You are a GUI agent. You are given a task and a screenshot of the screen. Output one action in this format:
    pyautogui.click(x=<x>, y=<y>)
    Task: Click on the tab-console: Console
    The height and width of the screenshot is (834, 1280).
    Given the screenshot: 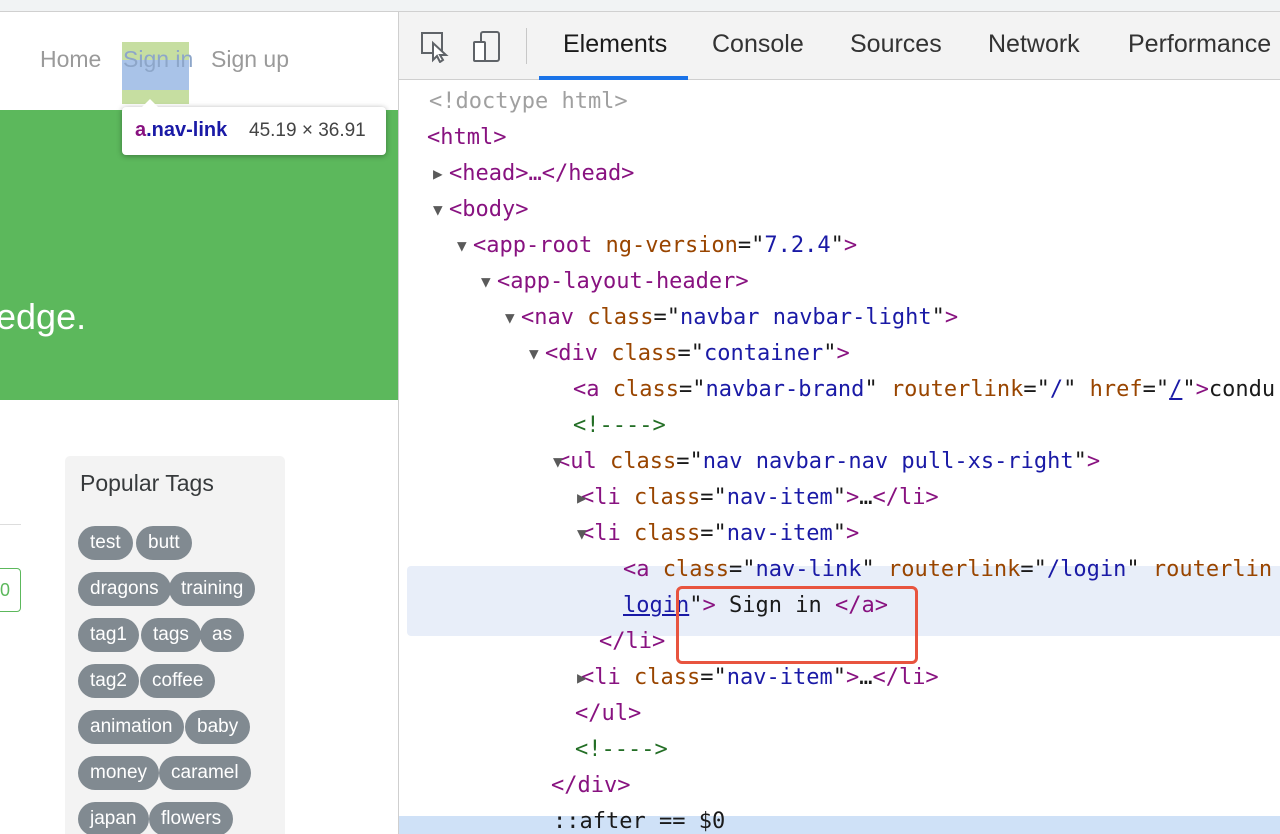 What is the action you would take?
    pyautogui.click(x=758, y=44)
    